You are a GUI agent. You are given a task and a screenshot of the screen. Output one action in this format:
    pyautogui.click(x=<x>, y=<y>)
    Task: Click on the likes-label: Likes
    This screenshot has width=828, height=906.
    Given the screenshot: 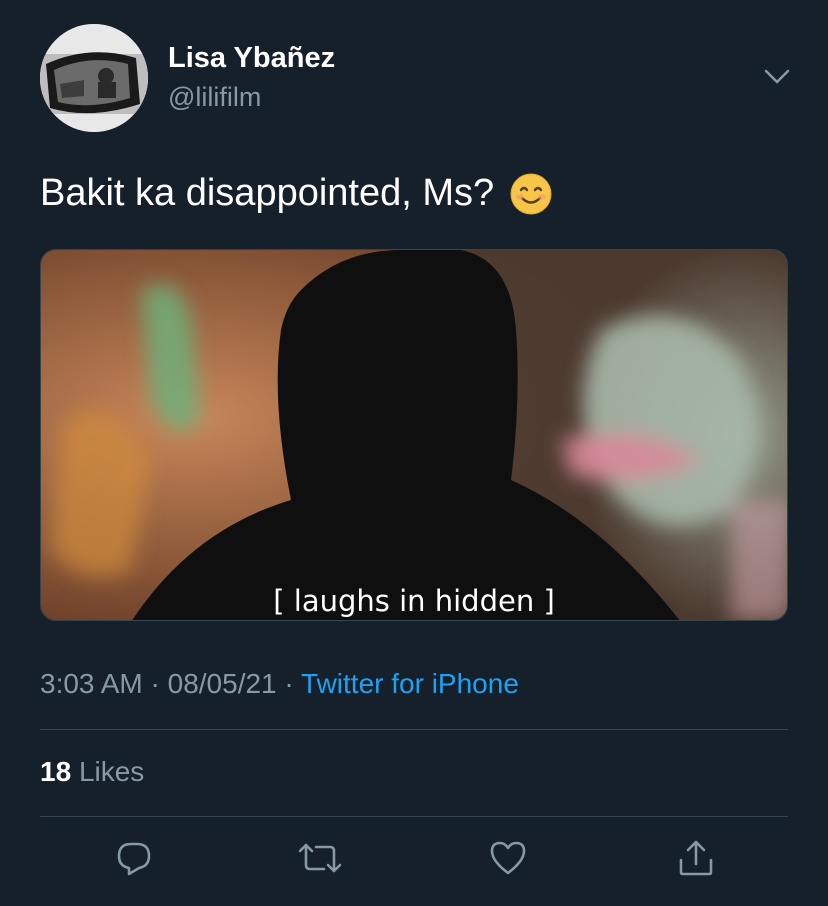 What is the action you would take?
    pyautogui.click(x=111, y=771)
    